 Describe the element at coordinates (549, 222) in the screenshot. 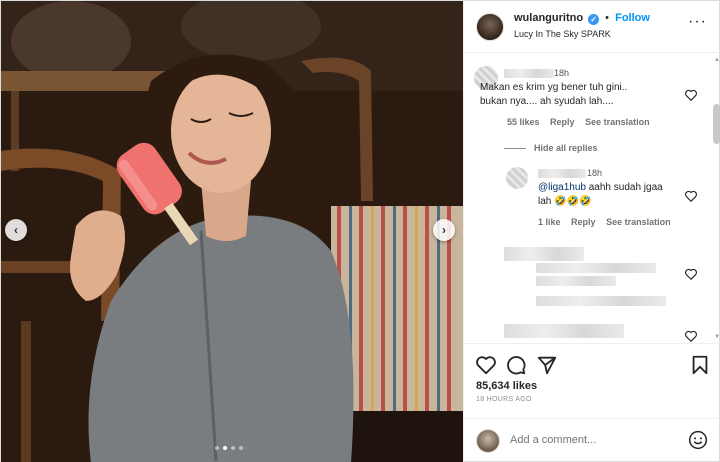

I see `reply-likes: 1 like` at that location.